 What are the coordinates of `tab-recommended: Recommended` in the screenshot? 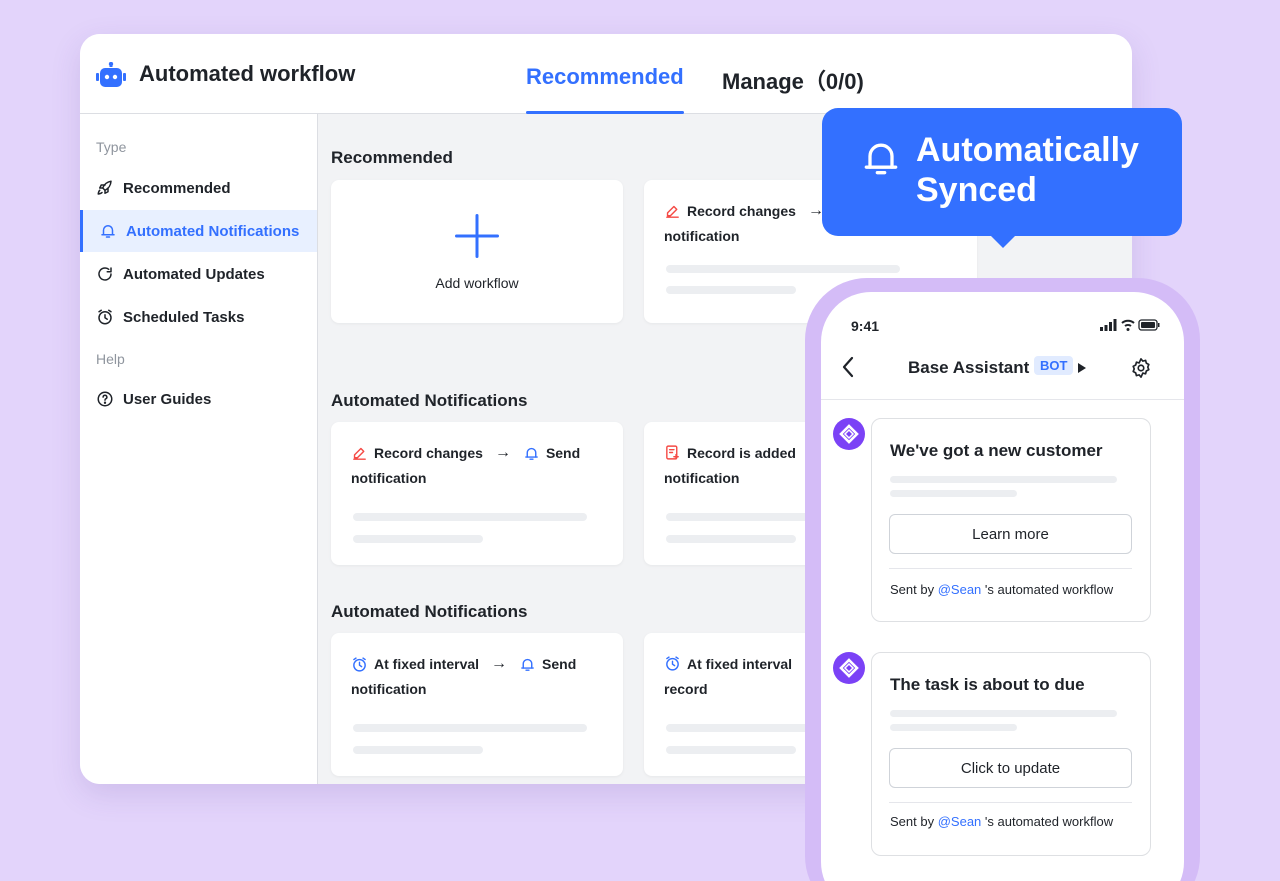 It's located at (605, 89).